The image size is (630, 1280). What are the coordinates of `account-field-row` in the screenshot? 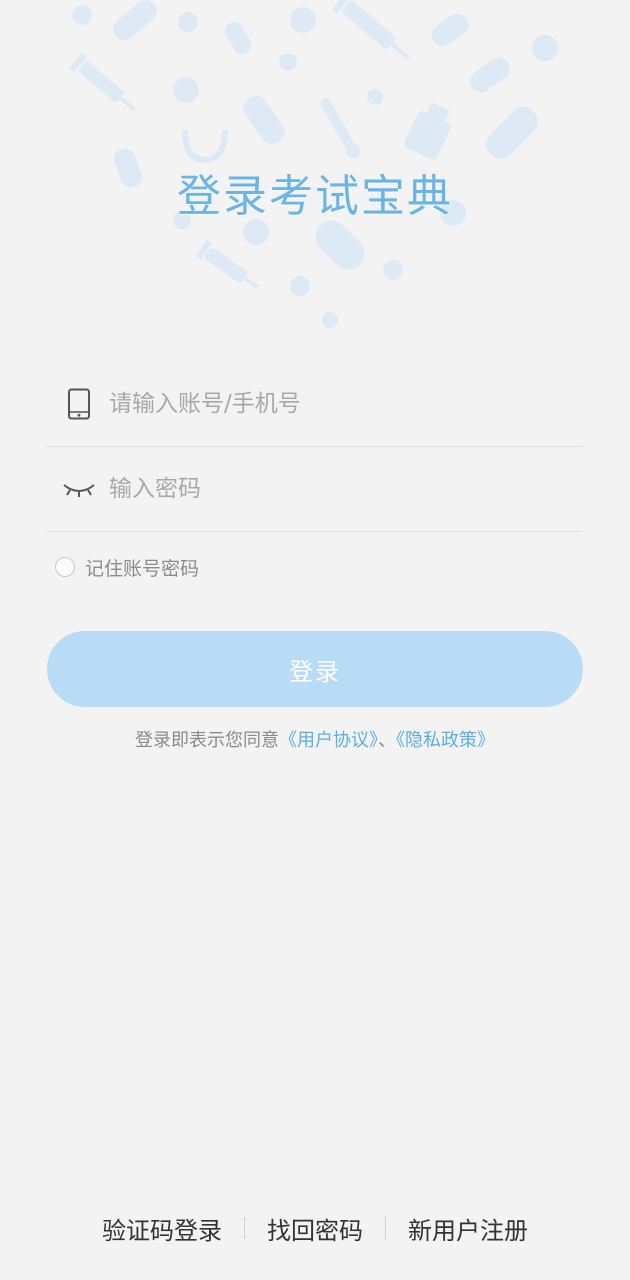 It's located at (315, 404).